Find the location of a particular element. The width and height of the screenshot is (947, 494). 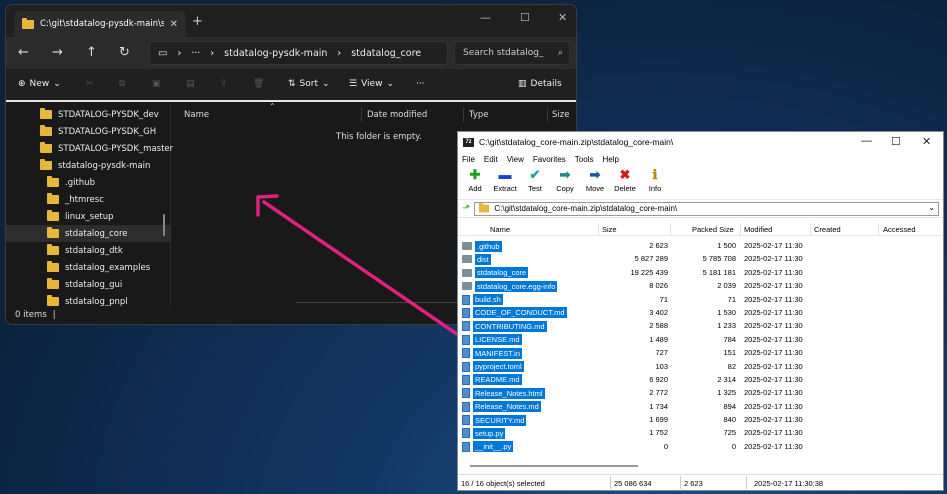

toolbar-button-delete: ✖ Delete is located at coordinates (625, 182).